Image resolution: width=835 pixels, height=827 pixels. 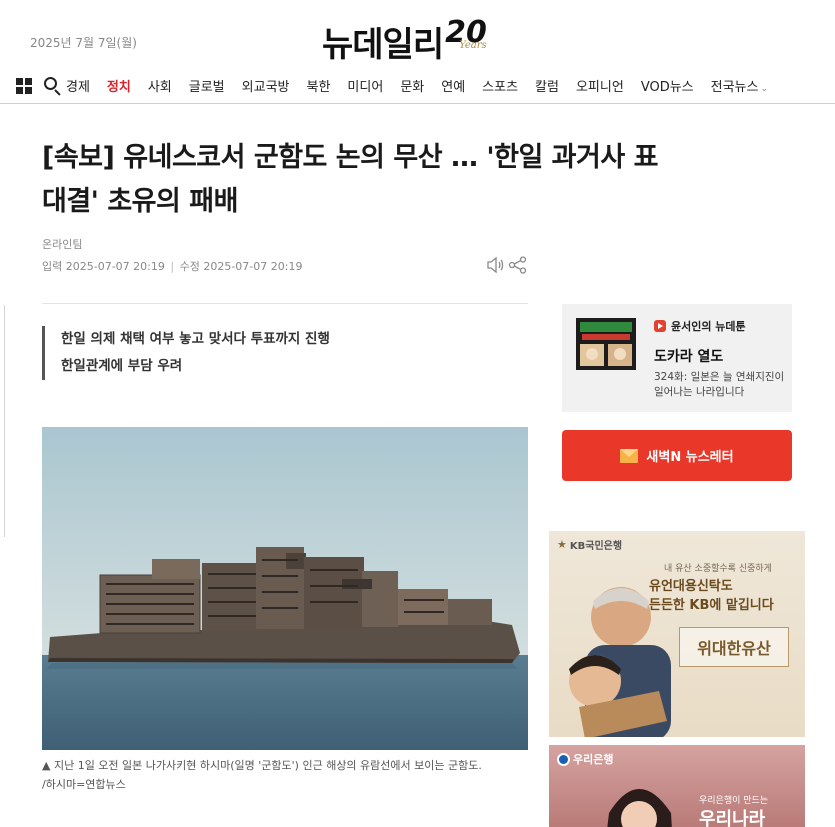 What do you see at coordinates (365, 85) in the screenshot?
I see `nav-item-media: 미디어` at bounding box center [365, 85].